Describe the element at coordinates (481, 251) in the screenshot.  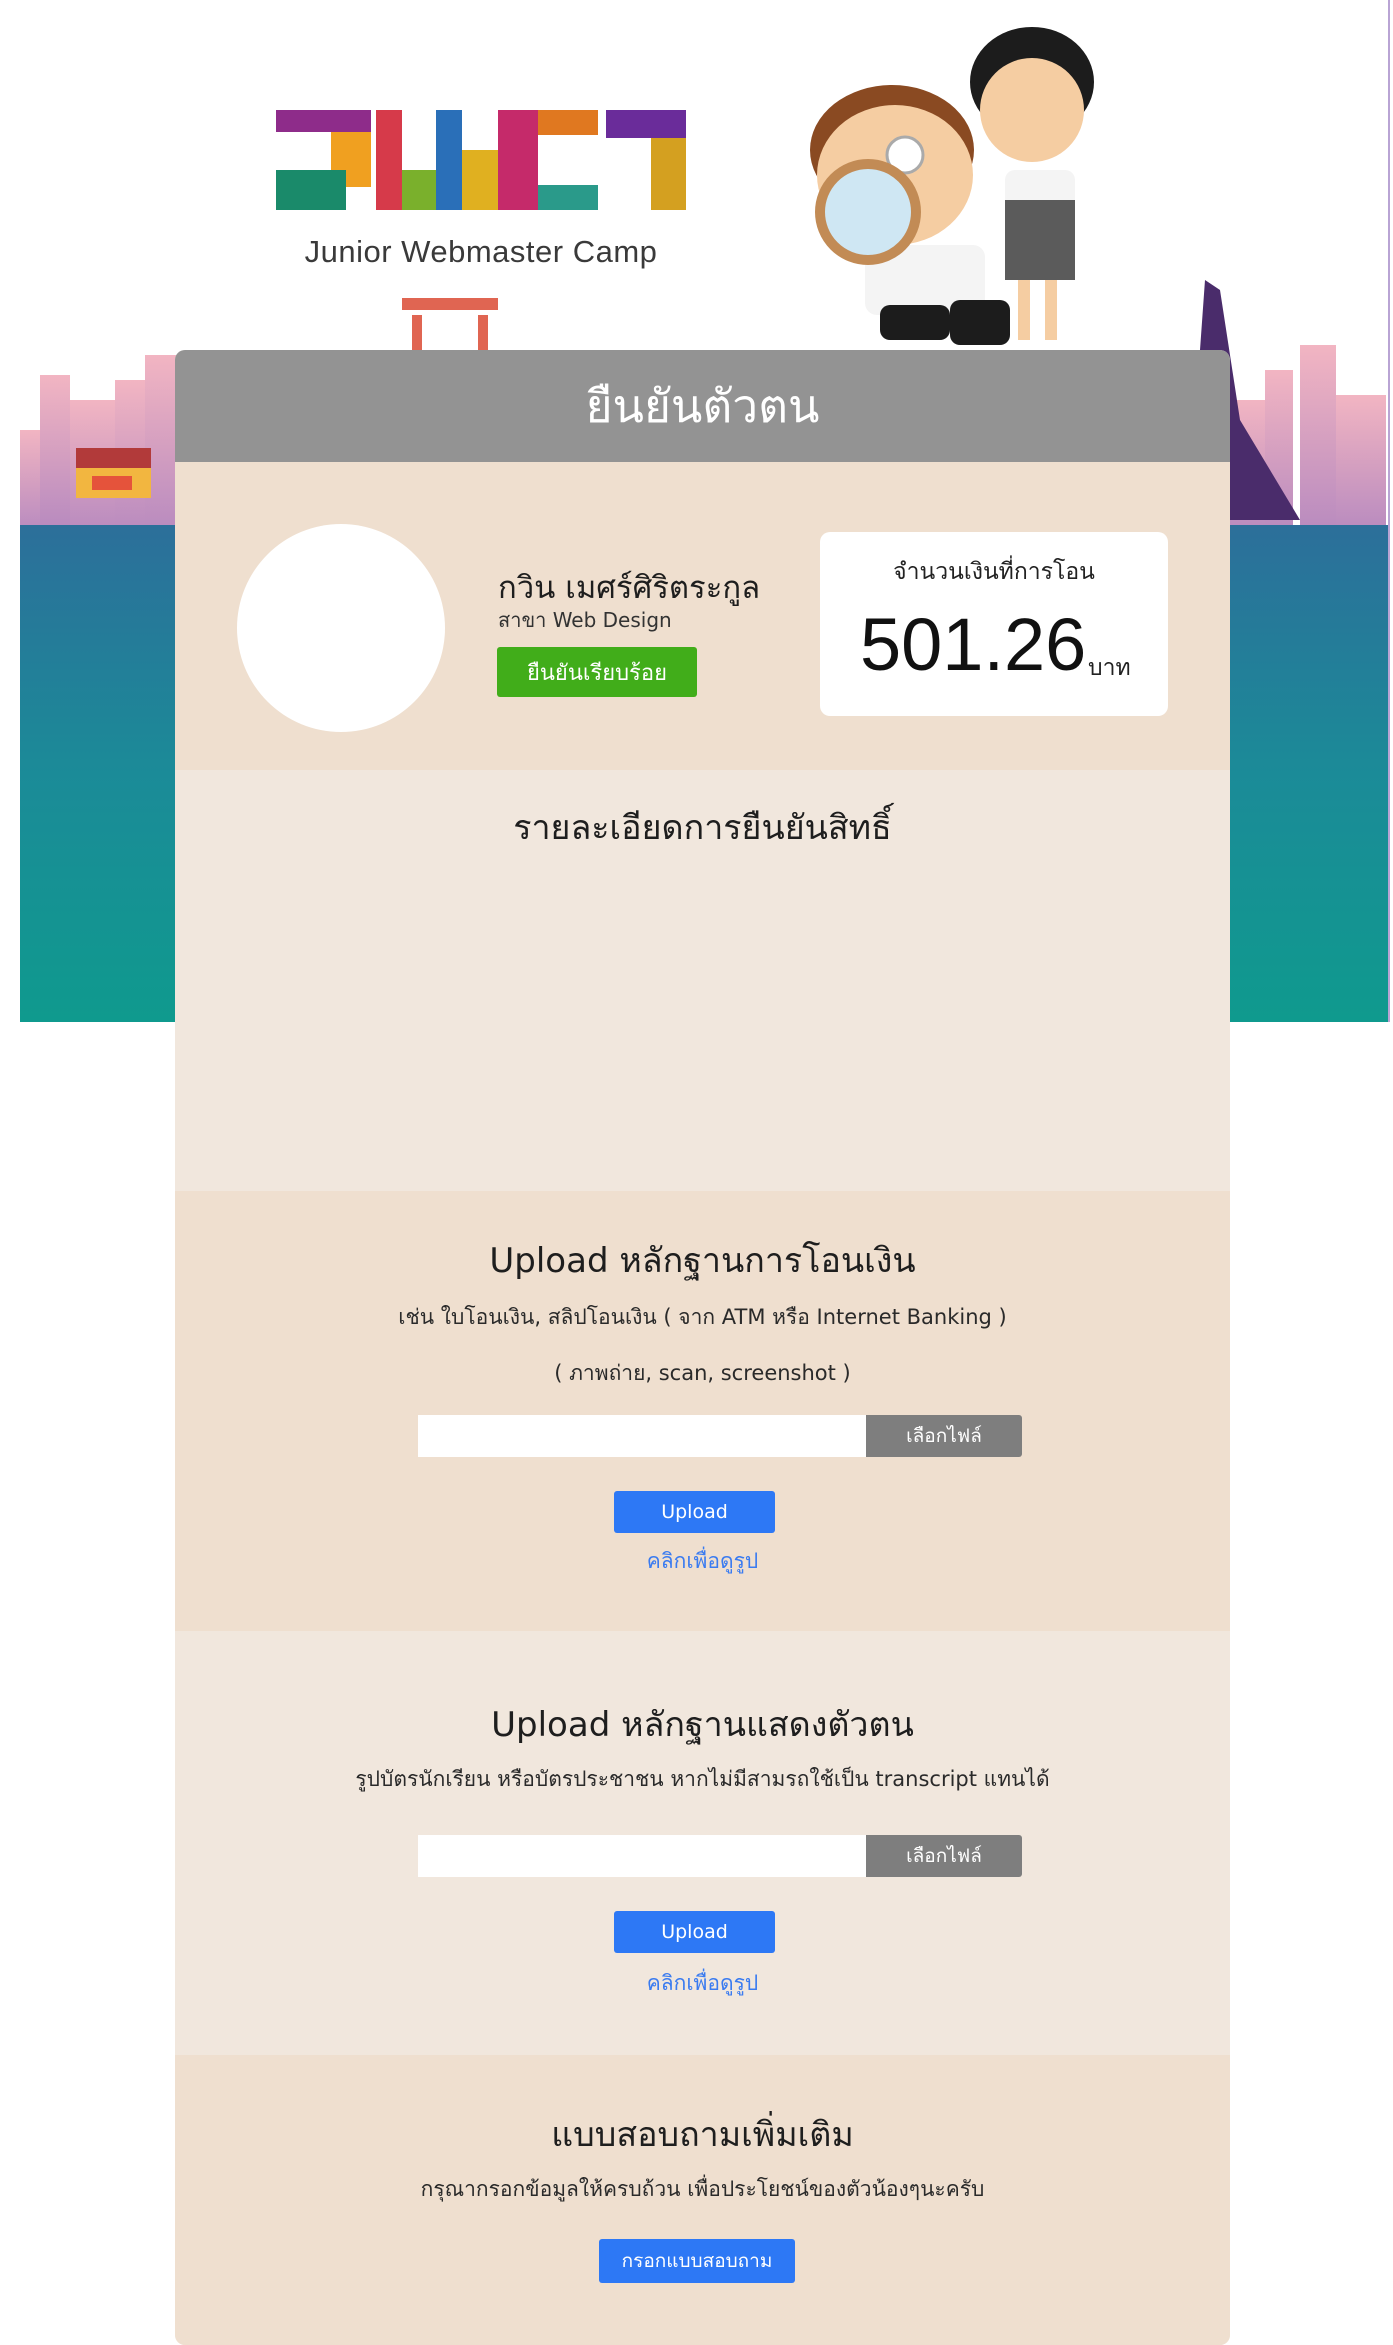
I see `logo-subtitle: Junior Webmaster Camp` at that location.